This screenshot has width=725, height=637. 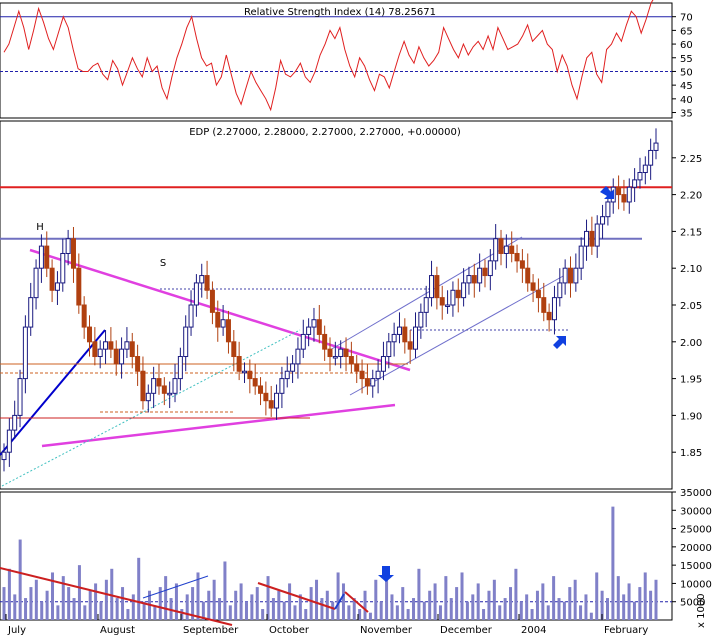 What do you see at coordinates (692, 603) in the screenshot?
I see `volume-tick-label: 5000` at bounding box center [692, 603].